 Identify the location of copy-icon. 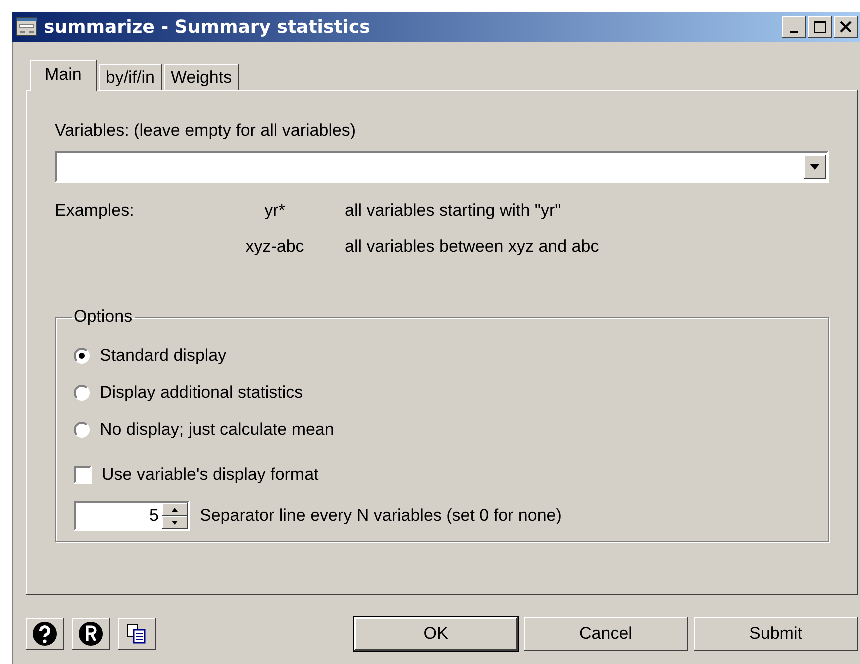
(137, 634).